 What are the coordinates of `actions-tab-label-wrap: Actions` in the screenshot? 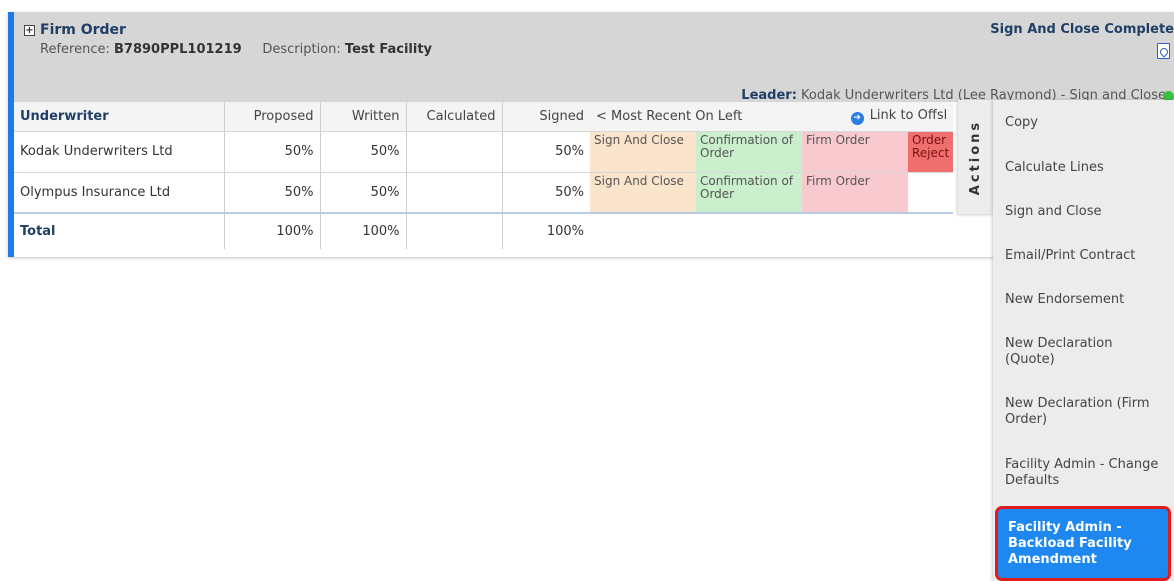 It's located at (975, 157).